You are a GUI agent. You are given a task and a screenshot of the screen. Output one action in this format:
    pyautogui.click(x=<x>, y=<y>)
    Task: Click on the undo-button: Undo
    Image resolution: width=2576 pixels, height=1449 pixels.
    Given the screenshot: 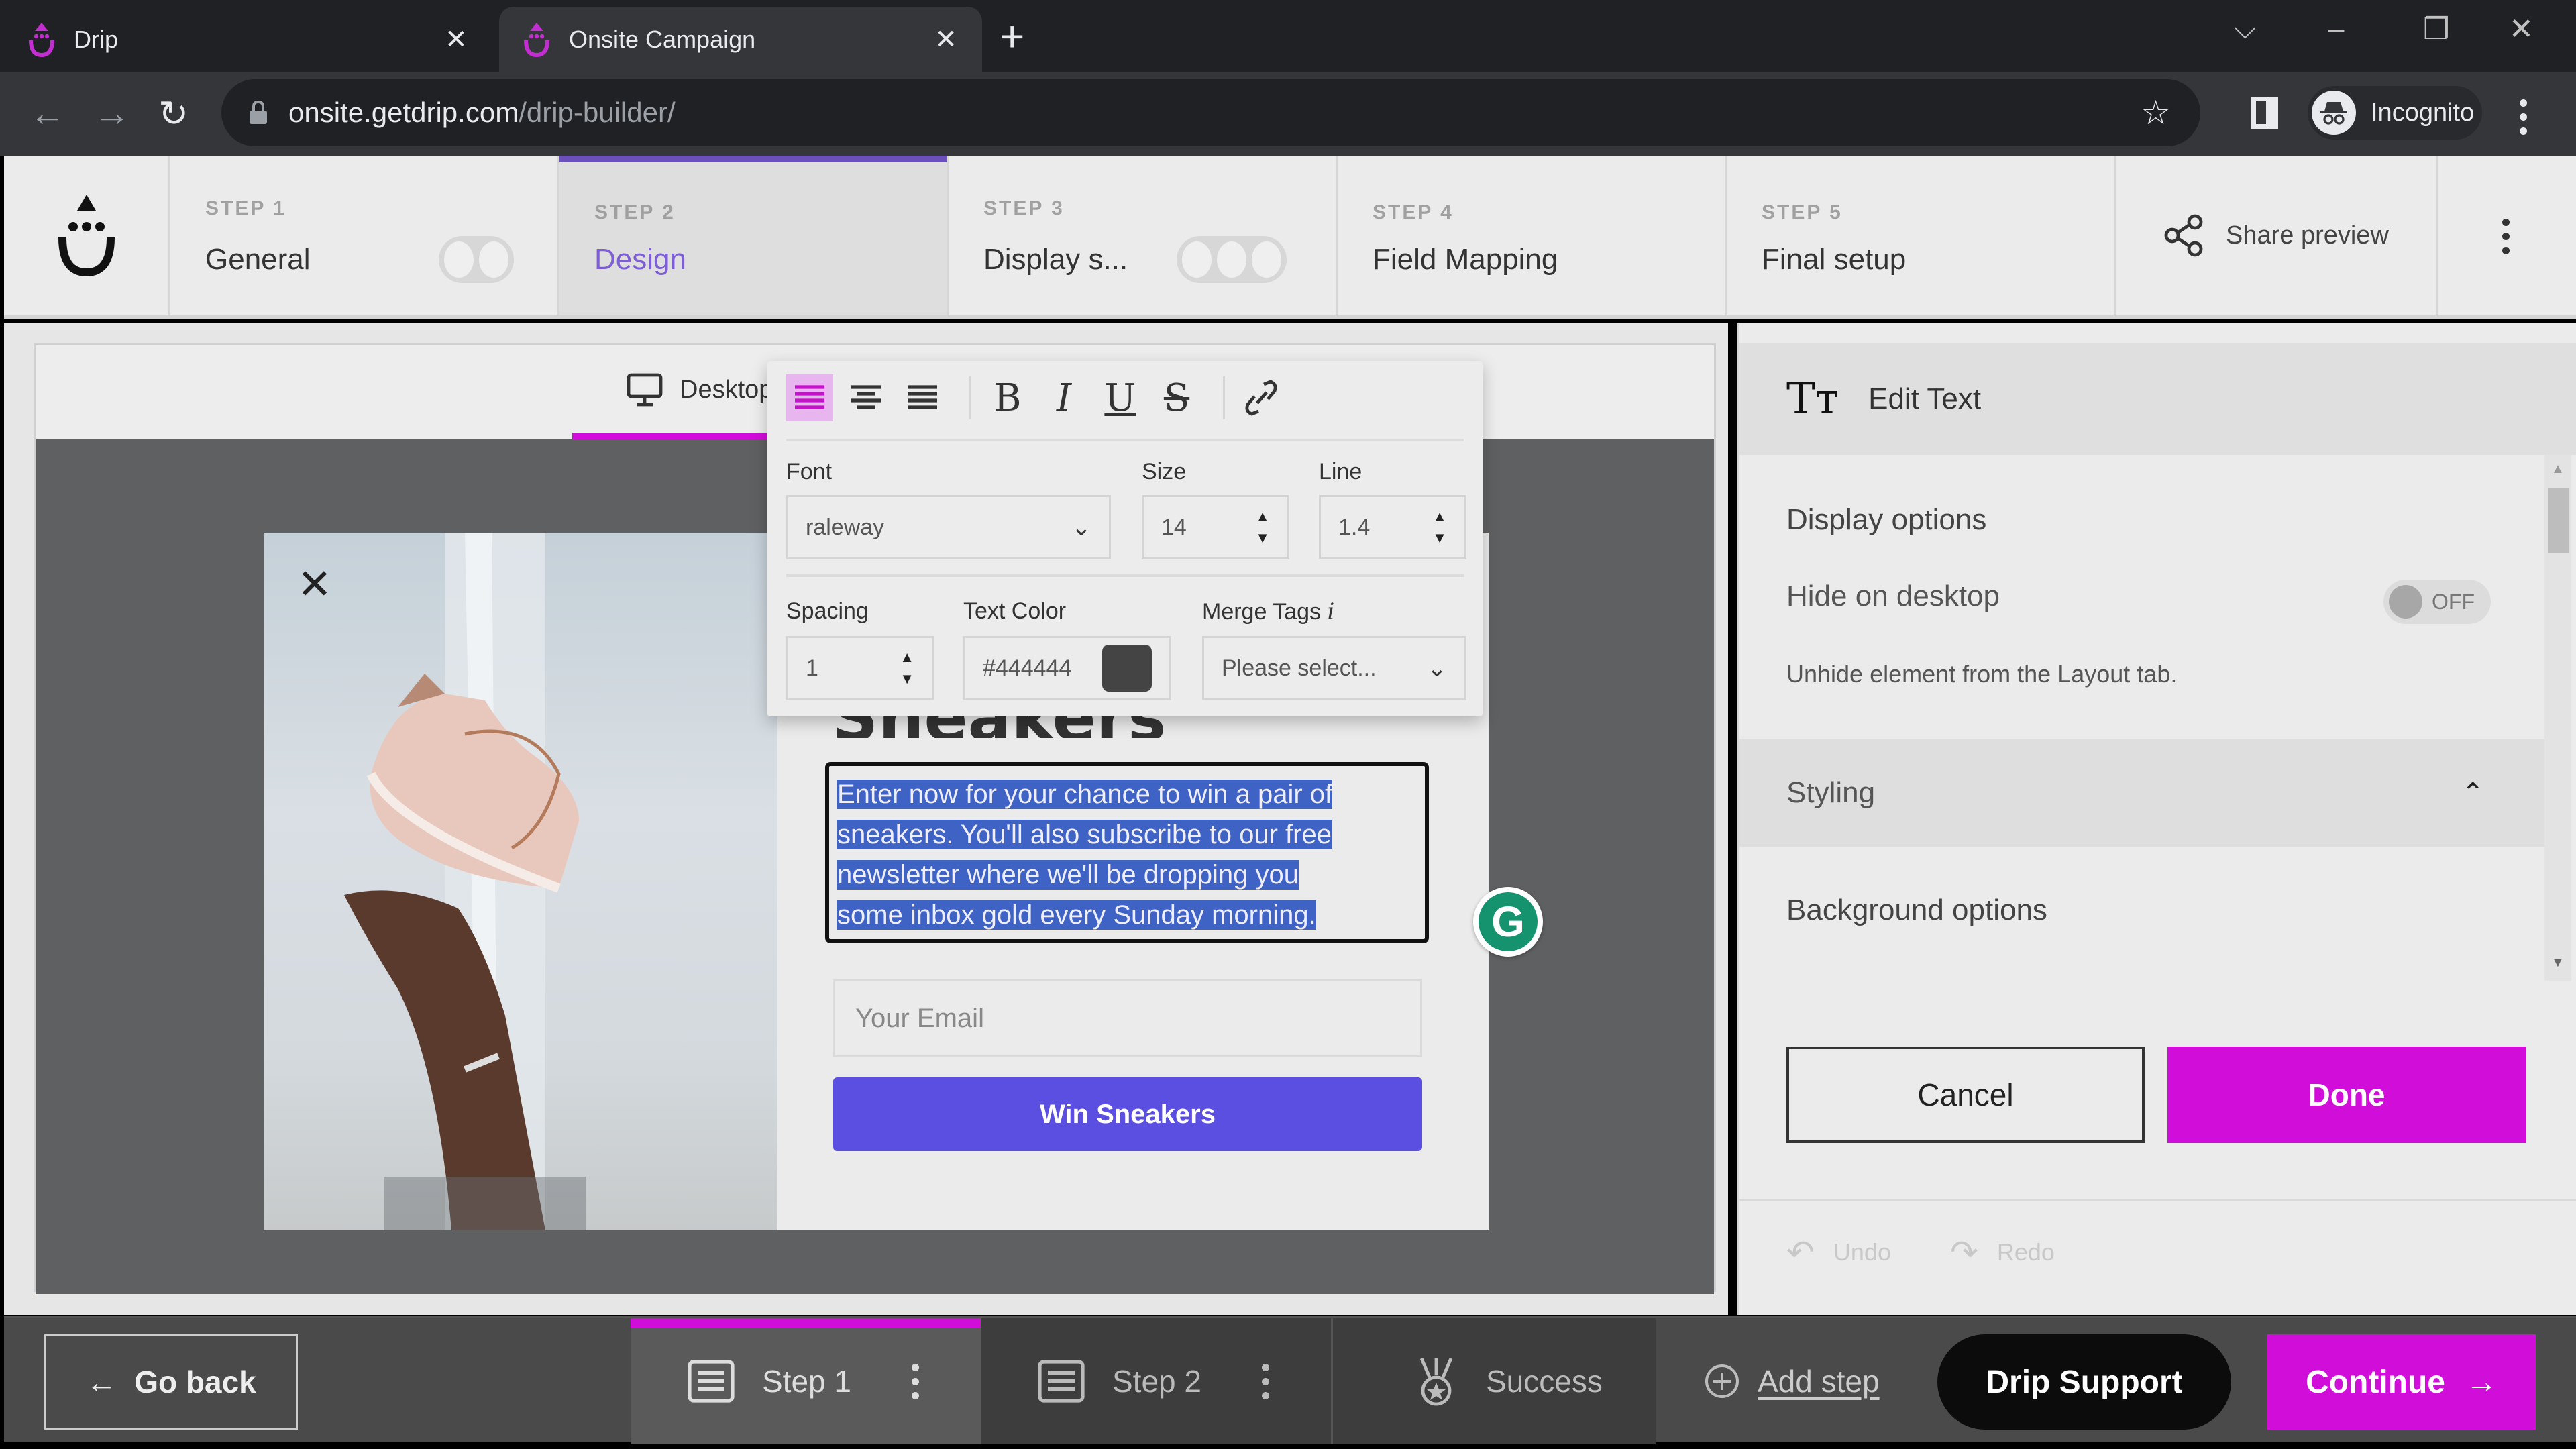 What is the action you would take?
    pyautogui.click(x=1862, y=1252)
    